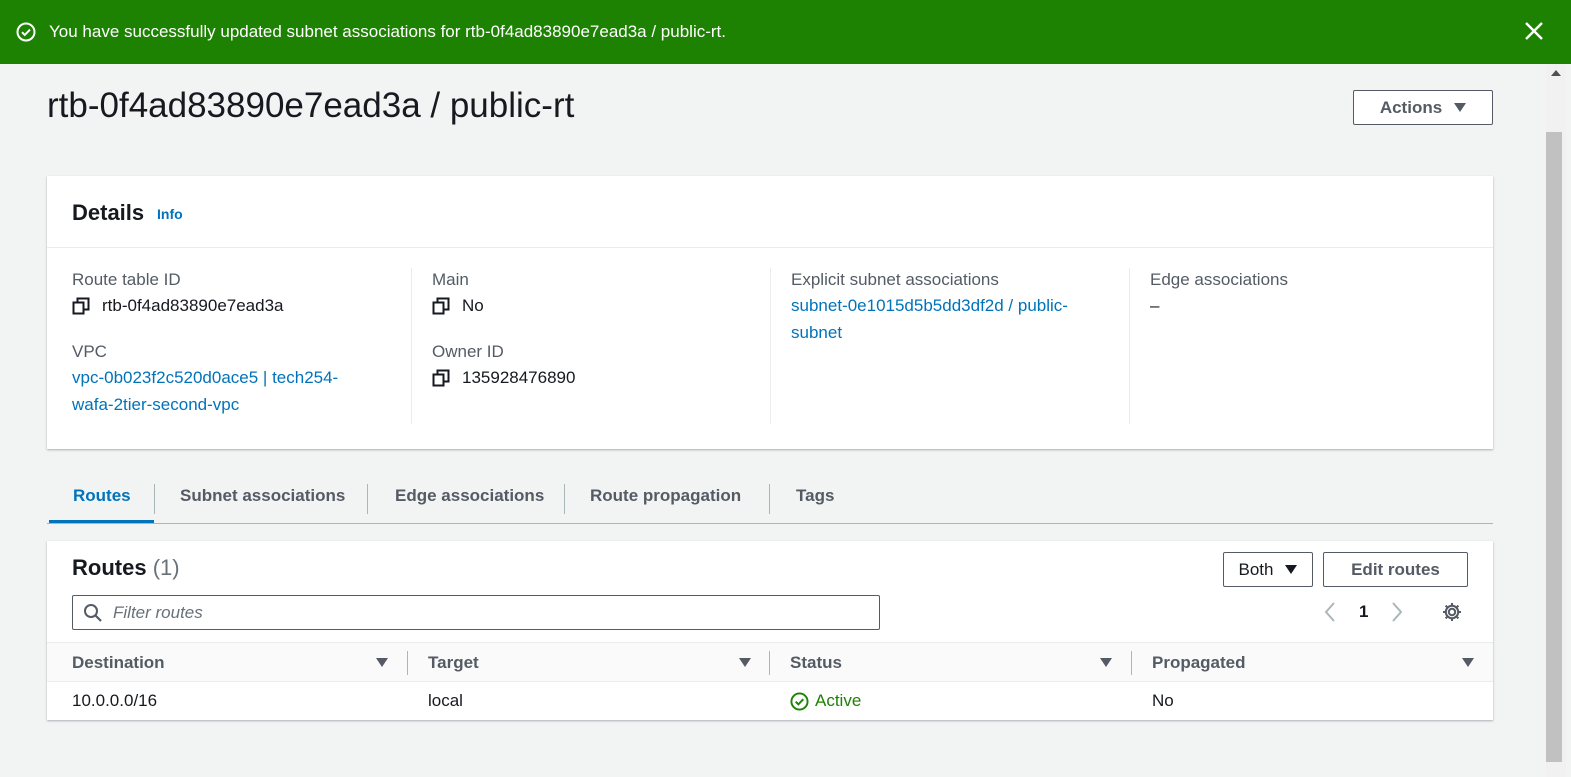 The height and width of the screenshot is (777, 1571). What do you see at coordinates (816, 663) in the screenshot?
I see `column-header-status: Status` at bounding box center [816, 663].